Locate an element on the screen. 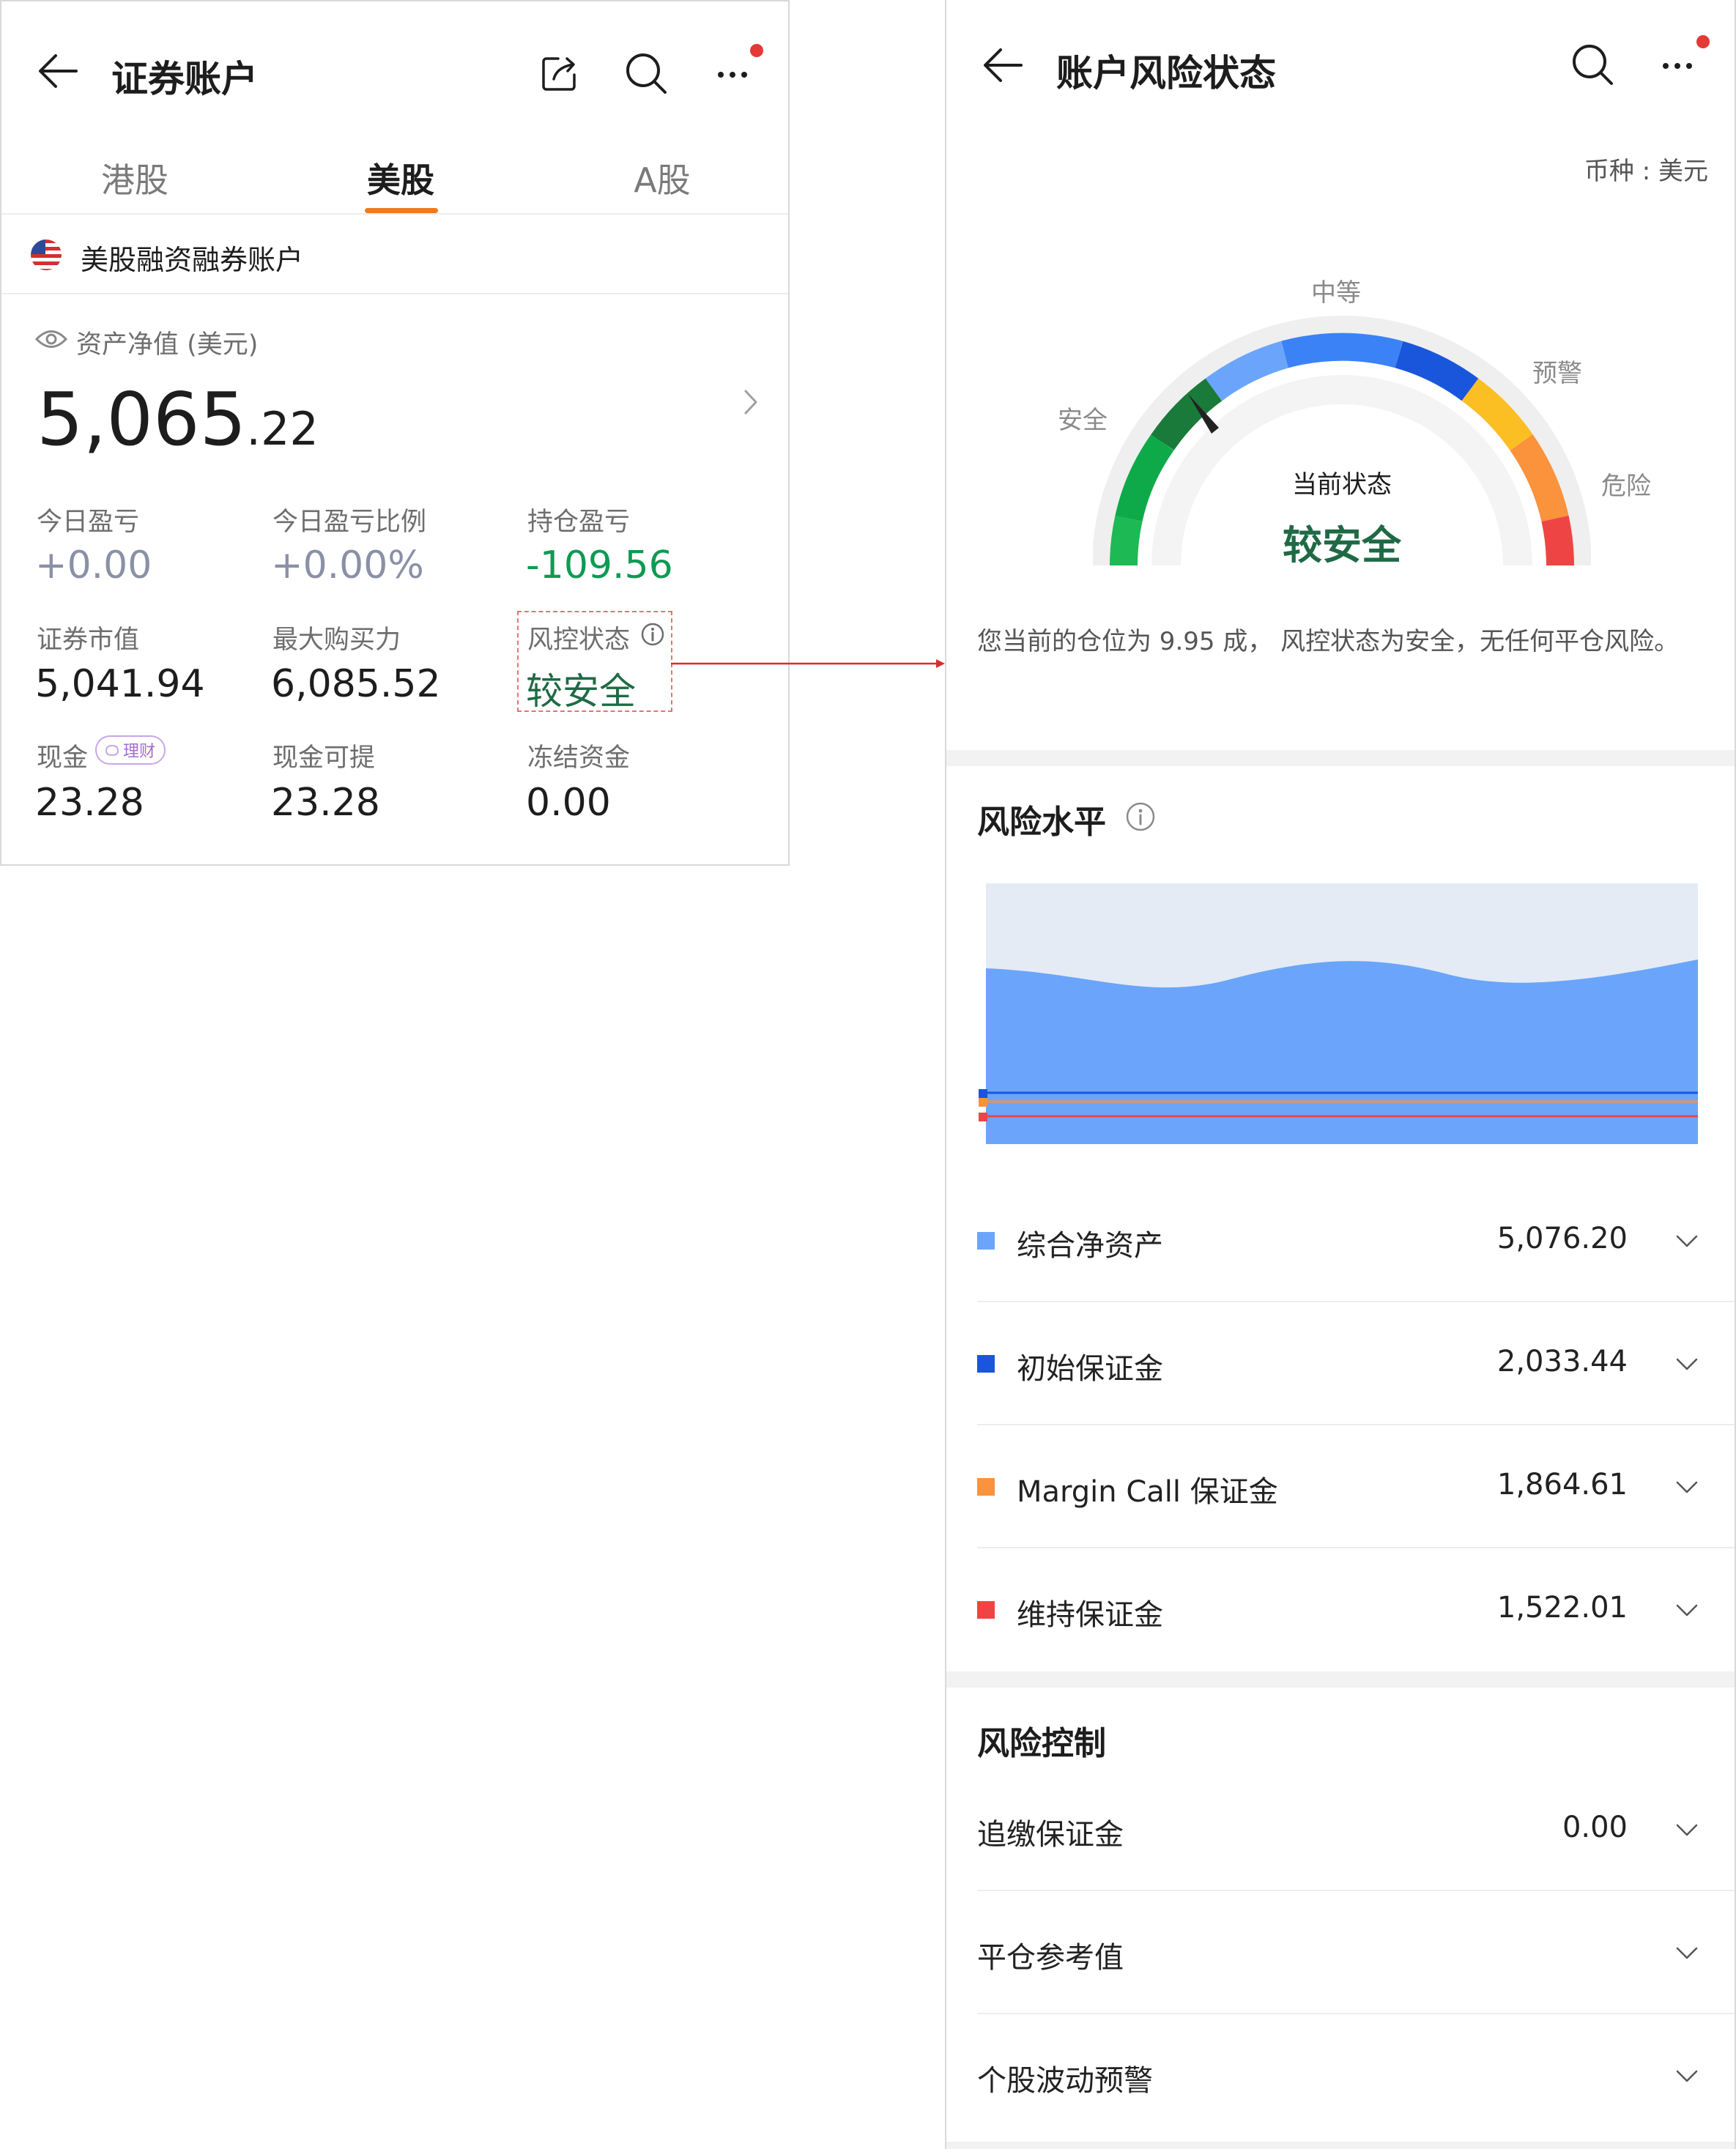 This screenshot has width=1736, height=2149. stat-value-cash: 23.28 is located at coordinates (89, 803).